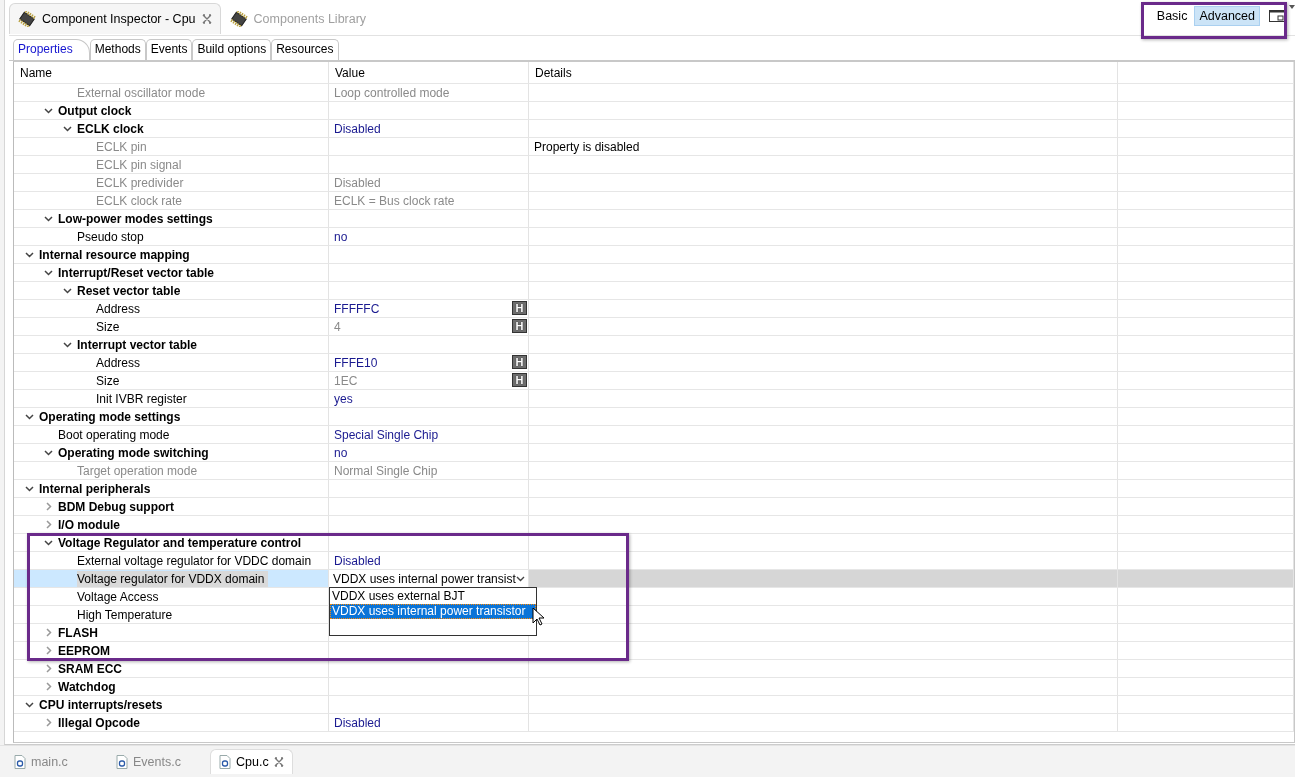  What do you see at coordinates (350, 72) in the screenshot?
I see `column-header: Value` at bounding box center [350, 72].